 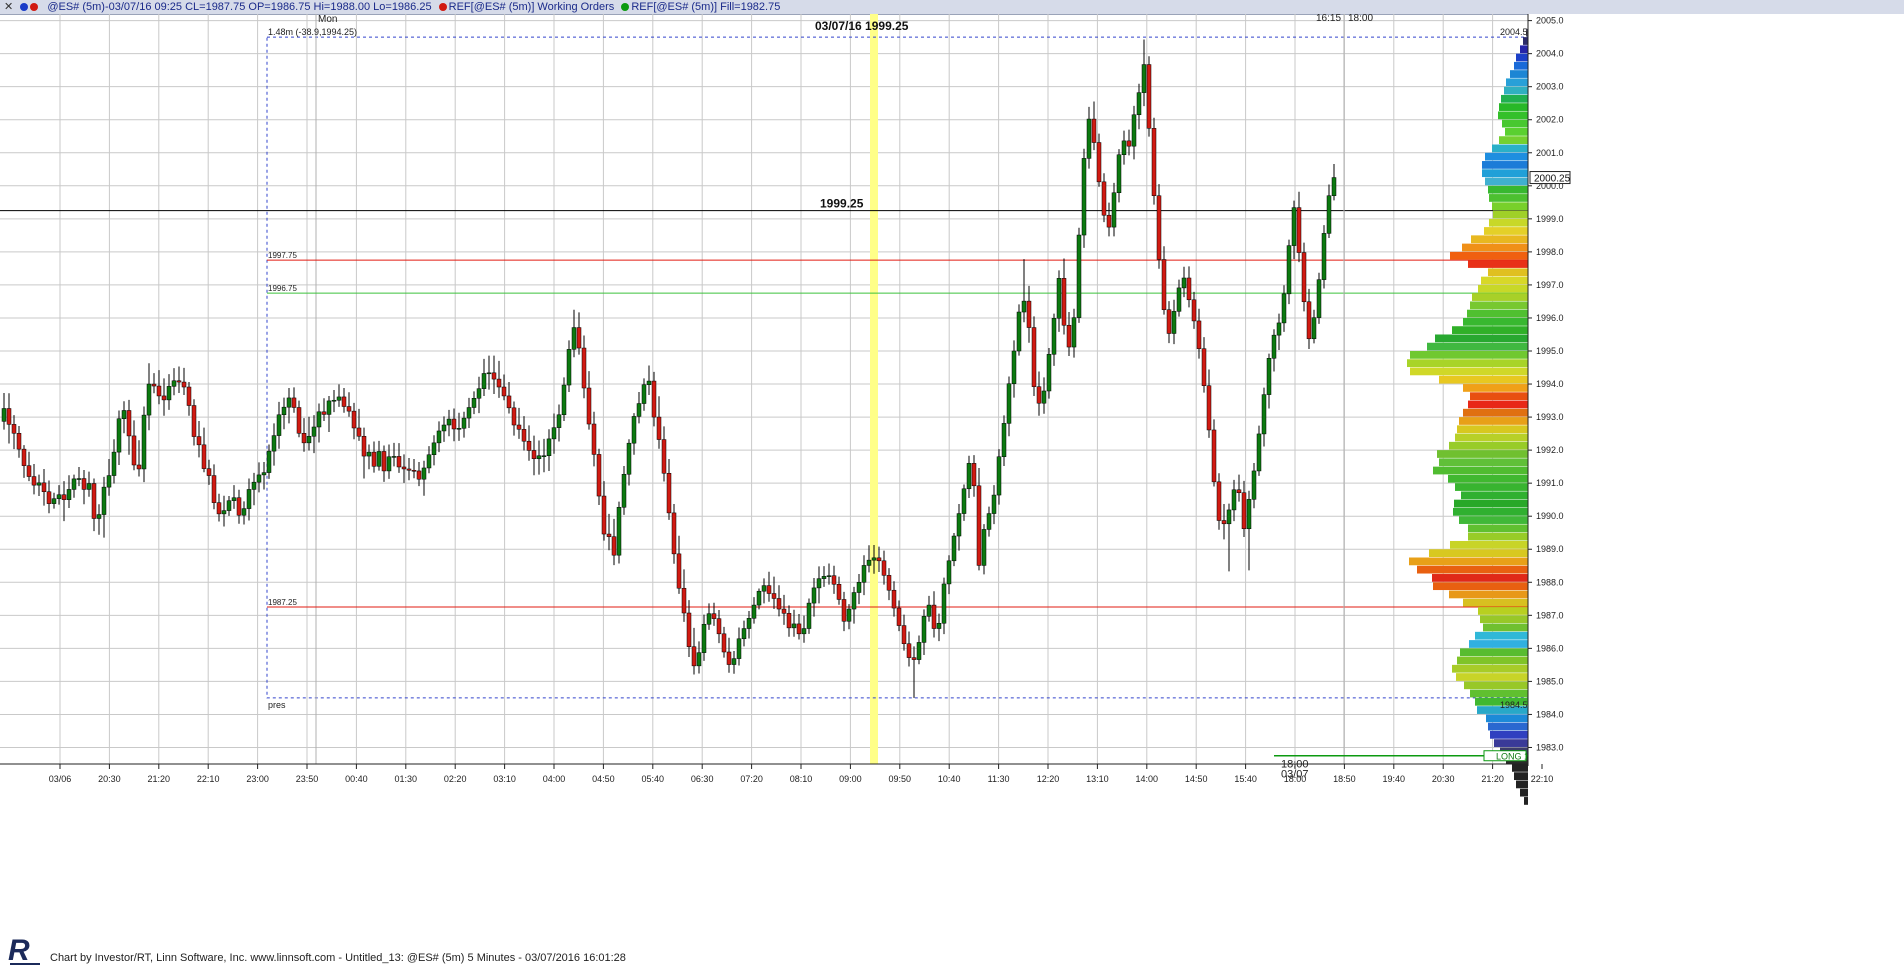 I want to click on time-tick-label: 18:50, so click(x=1344, y=779).